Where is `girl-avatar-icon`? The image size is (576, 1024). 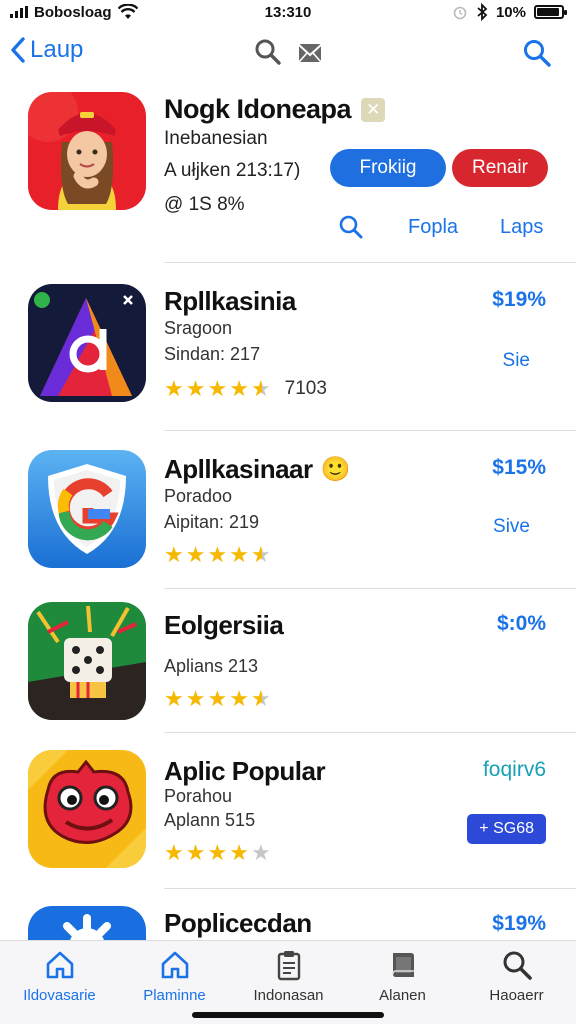 girl-avatar-icon is located at coordinates (87, 151).